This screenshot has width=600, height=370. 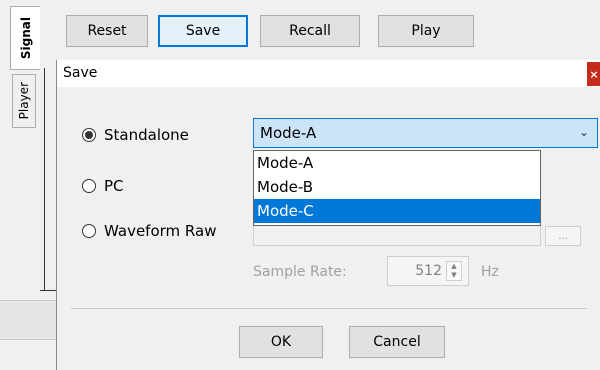 I want to click on file-path-input, so click(x=397, y=236).